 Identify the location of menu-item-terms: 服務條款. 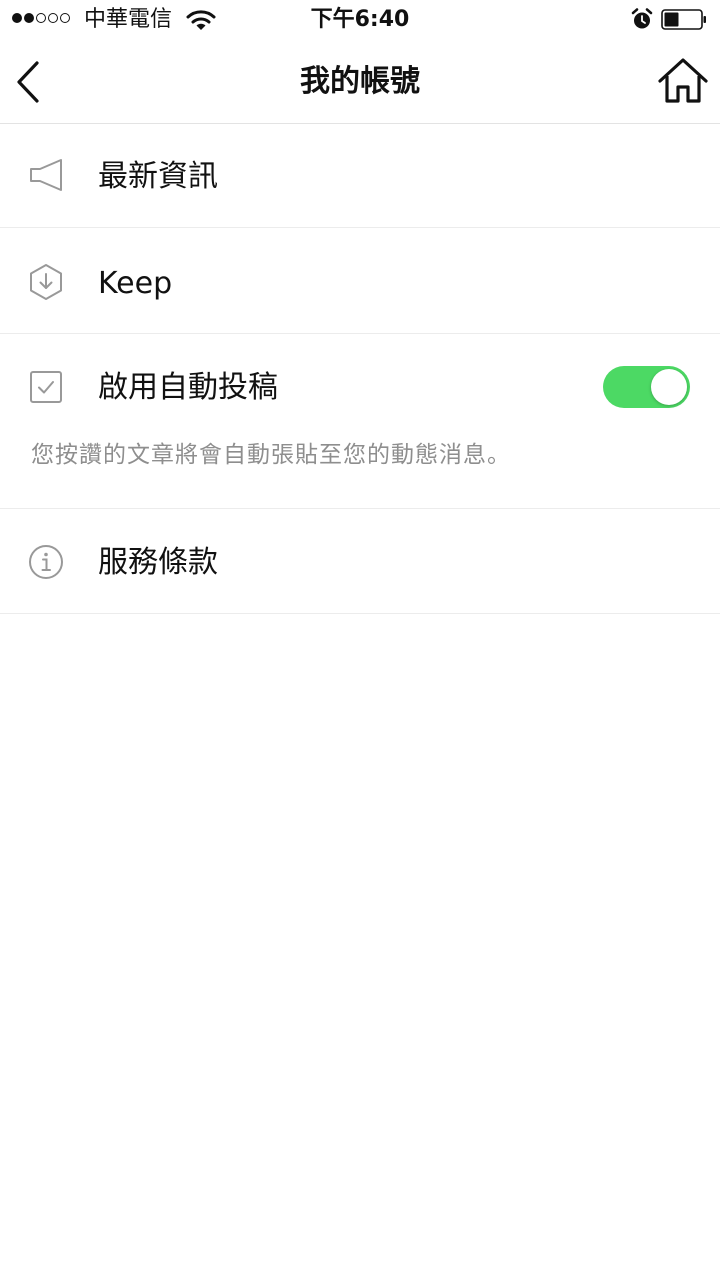
(360, 561).